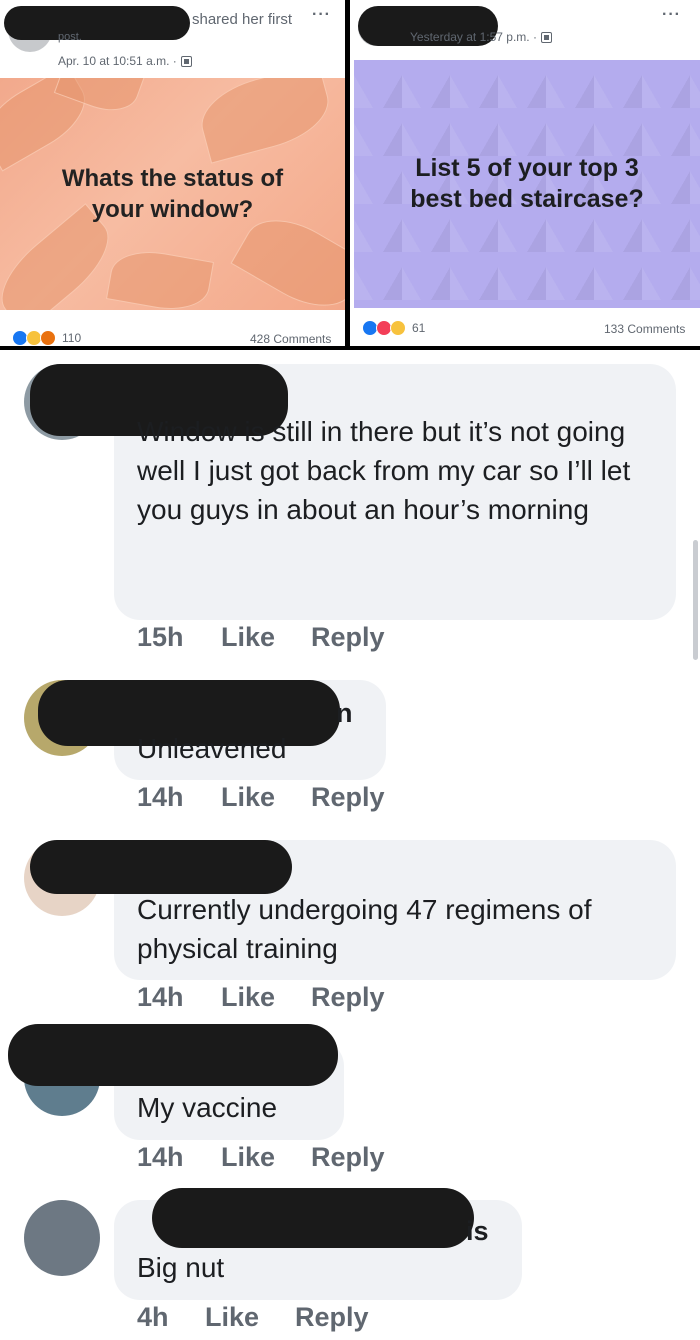  Describe the element at coordinates (695, 600) in the screenshot. I see `scrollbar` at that location.